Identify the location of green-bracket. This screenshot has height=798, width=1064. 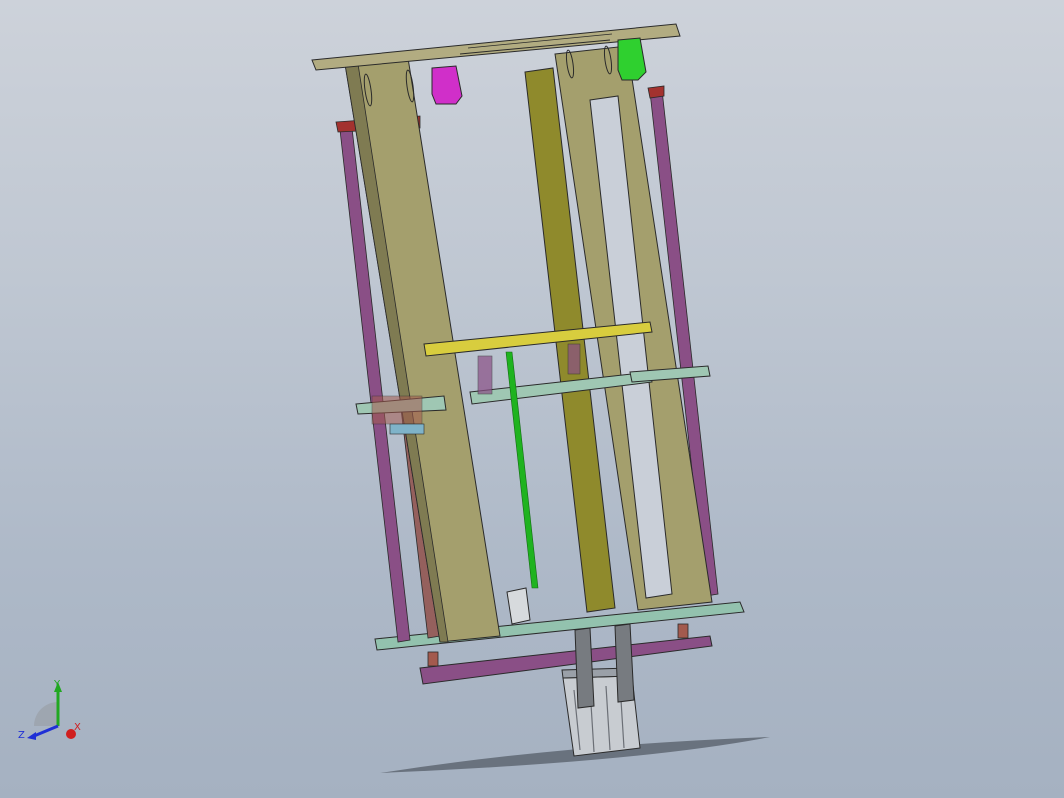
(632, 59).